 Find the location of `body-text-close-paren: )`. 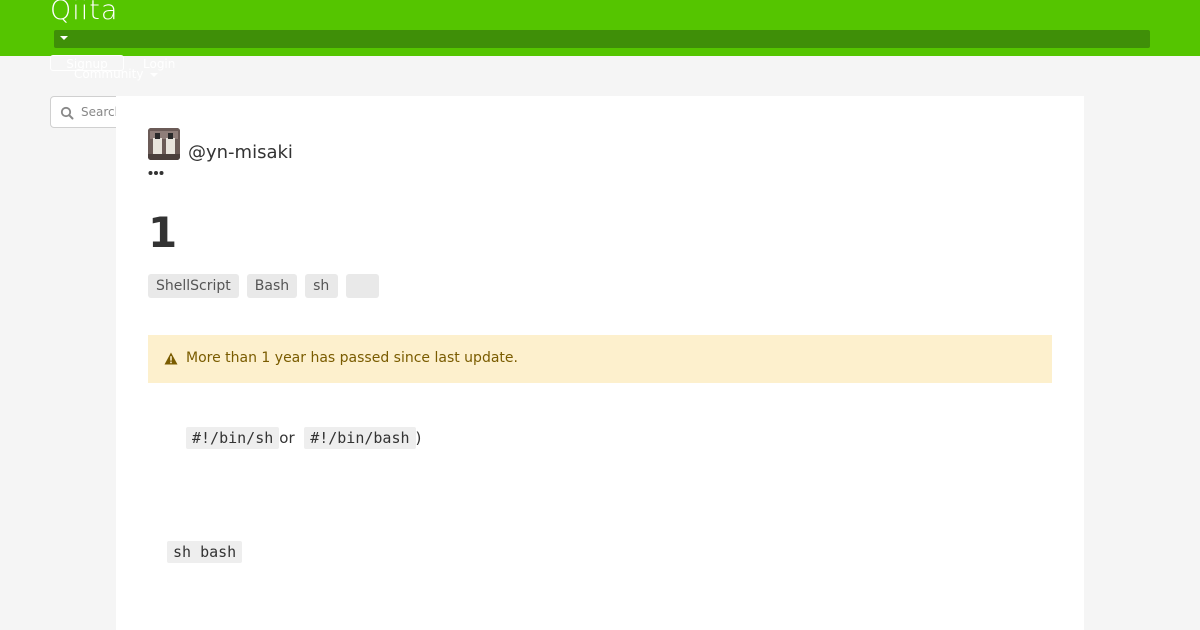

body-text-close-paren: ) is located at coordinates (418, 438).